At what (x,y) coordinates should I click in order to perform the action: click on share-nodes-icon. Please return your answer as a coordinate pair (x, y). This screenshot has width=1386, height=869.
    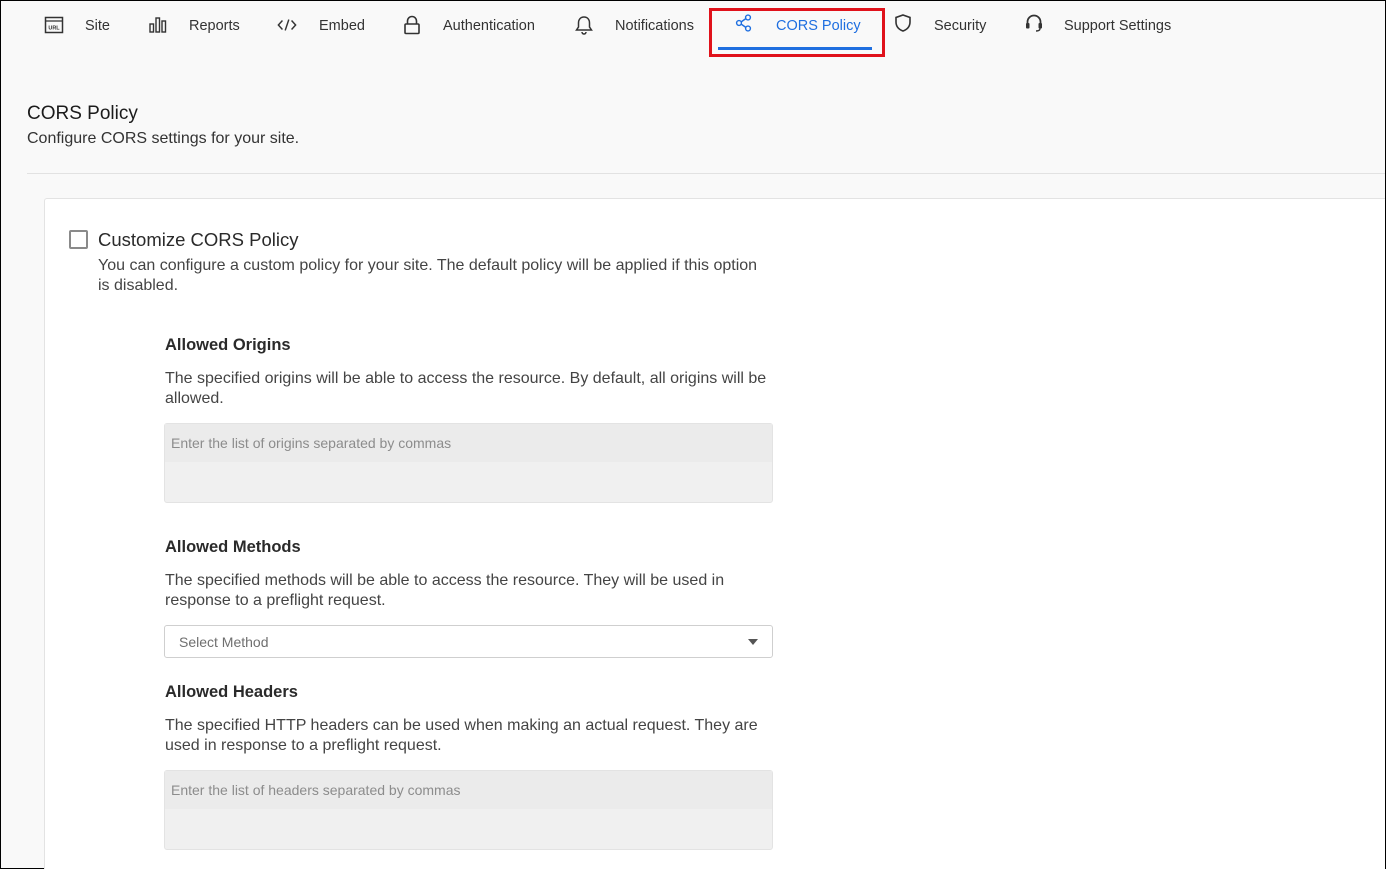
    Looking at the image, I should click on (744, 23).